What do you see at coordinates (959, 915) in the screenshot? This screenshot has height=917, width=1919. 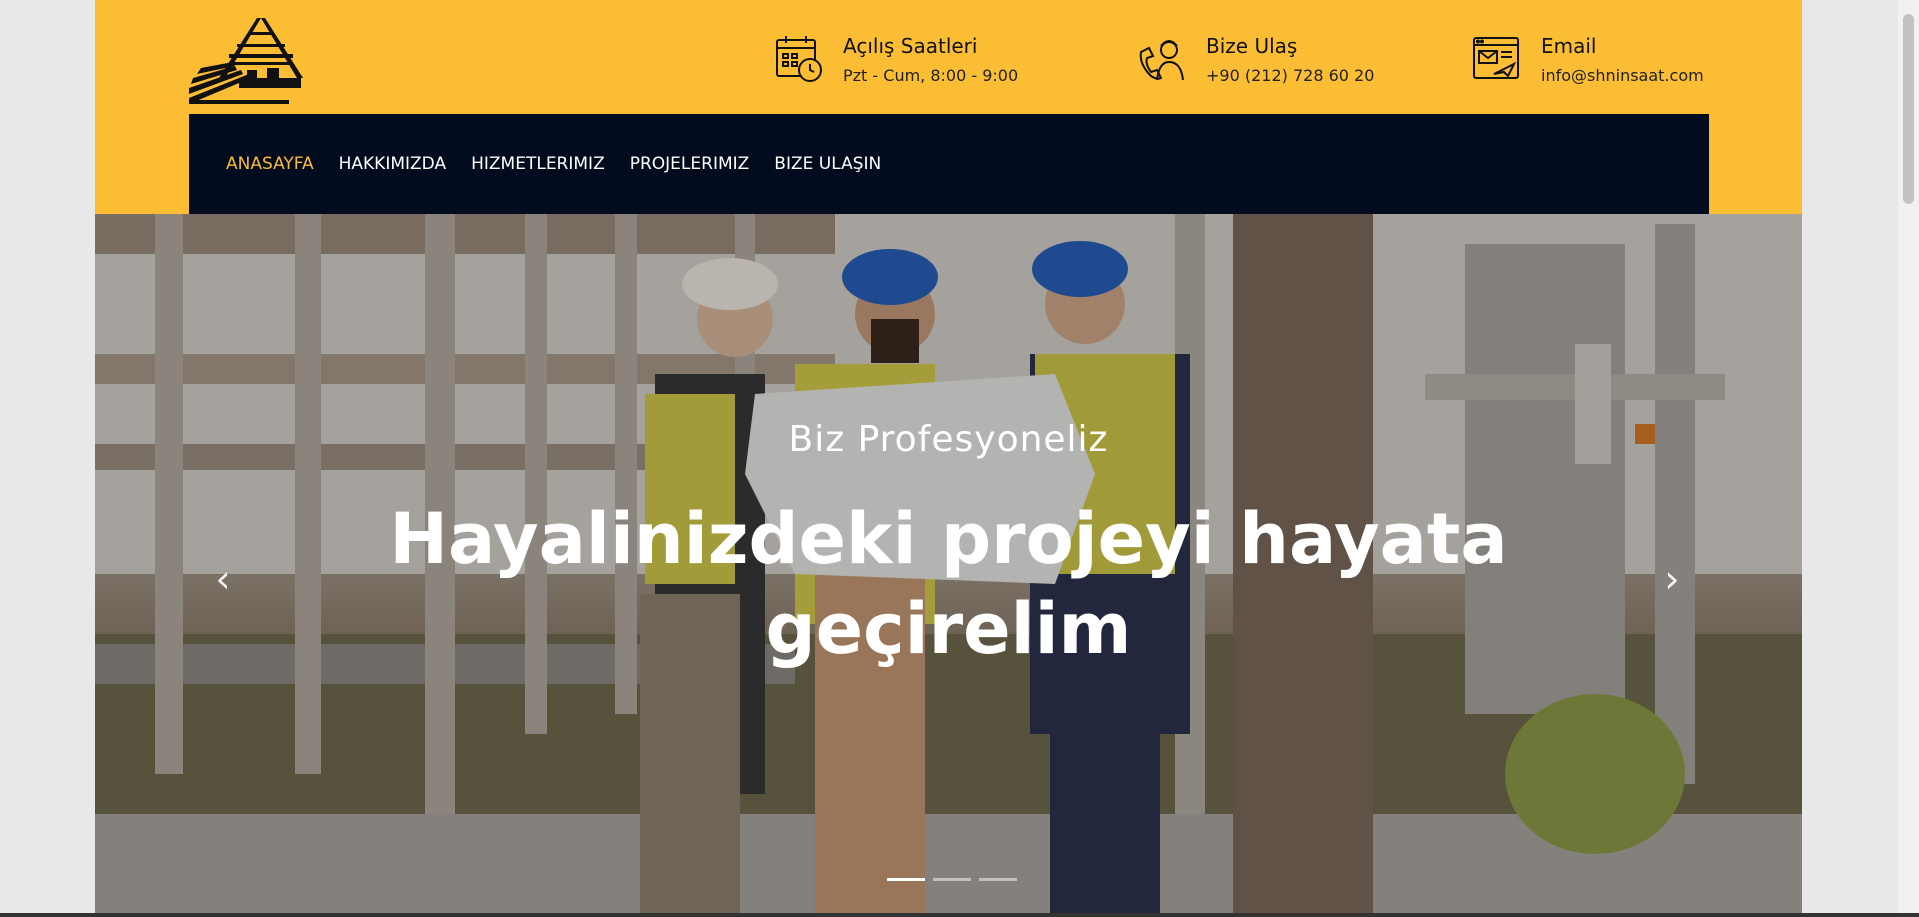 I see `window-bottom-edge` at bounding box center [959, 915].